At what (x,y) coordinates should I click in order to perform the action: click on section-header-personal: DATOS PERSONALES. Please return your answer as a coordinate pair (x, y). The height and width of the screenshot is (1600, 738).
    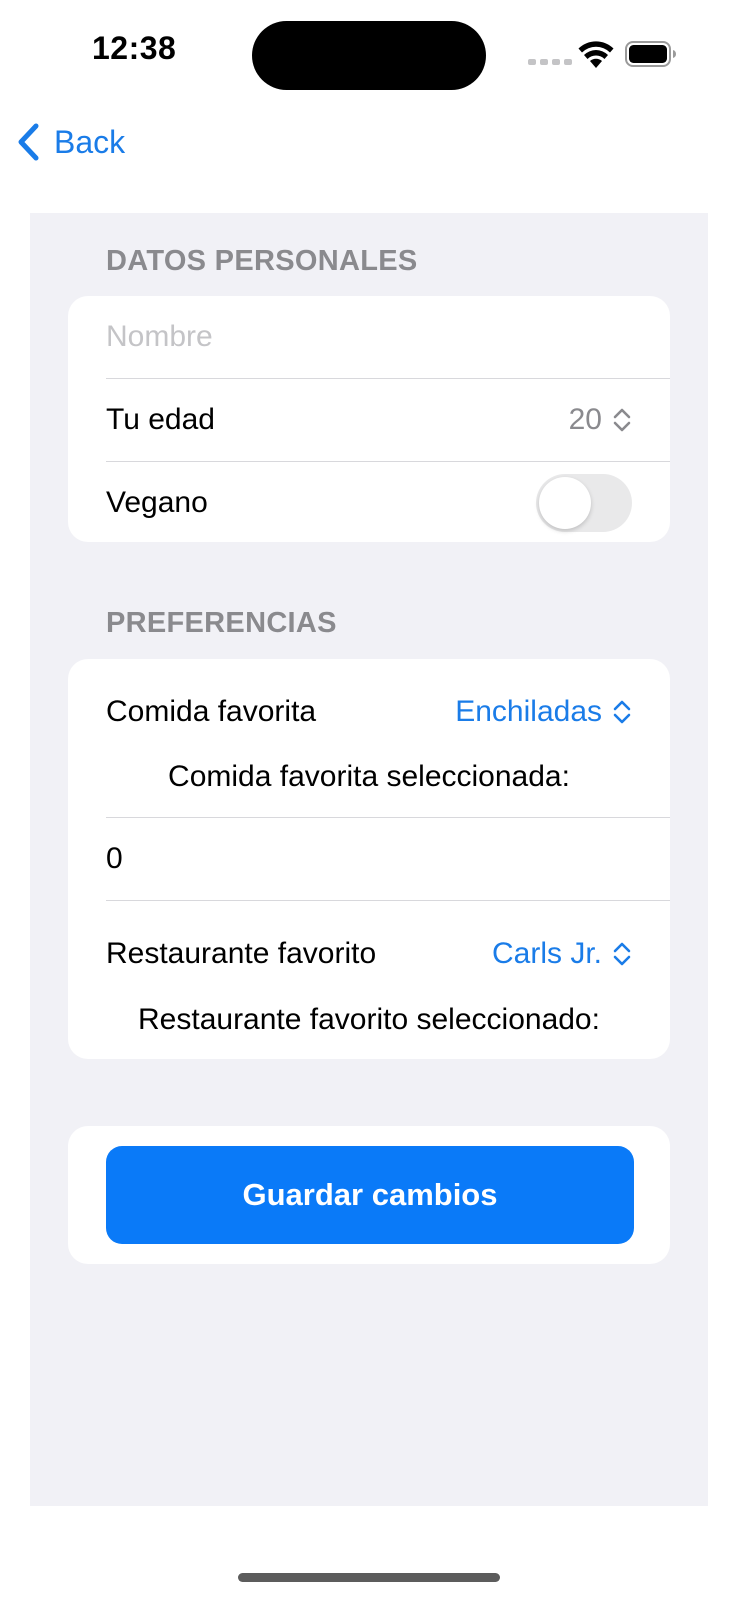
    Looking at the image, I should click on (262, 261).